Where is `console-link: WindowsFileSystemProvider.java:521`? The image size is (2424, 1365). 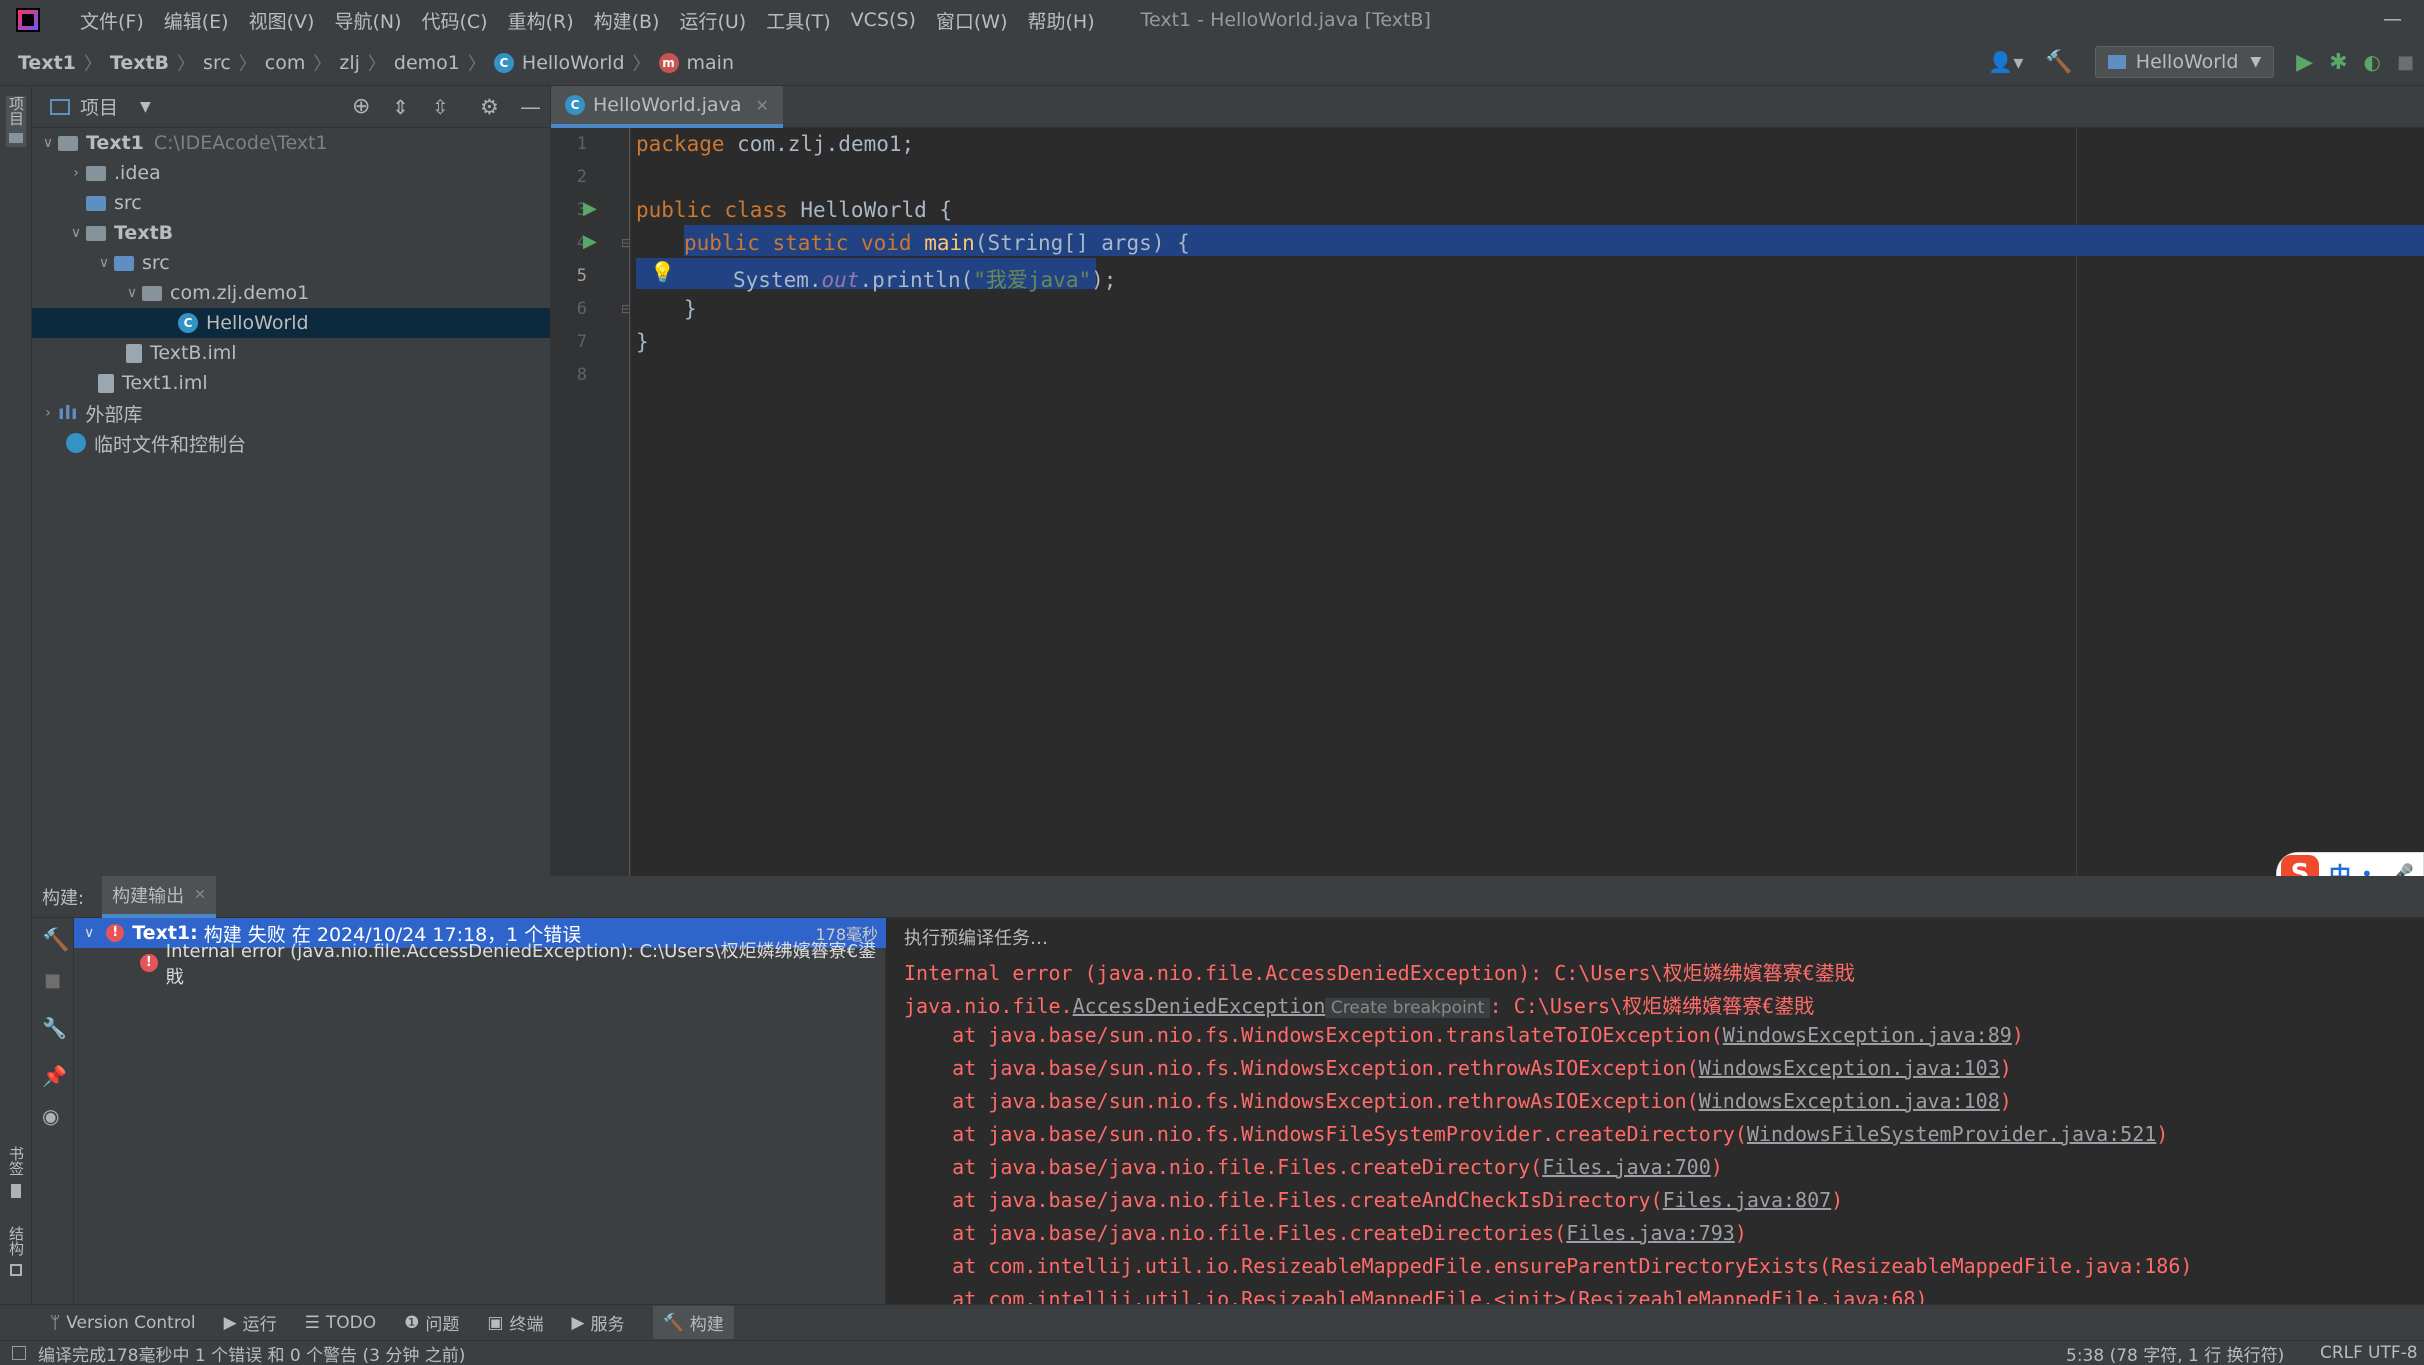 console-link: WindowsFileSystemProvider.java:521 is located at coordinates (1951, 1134).